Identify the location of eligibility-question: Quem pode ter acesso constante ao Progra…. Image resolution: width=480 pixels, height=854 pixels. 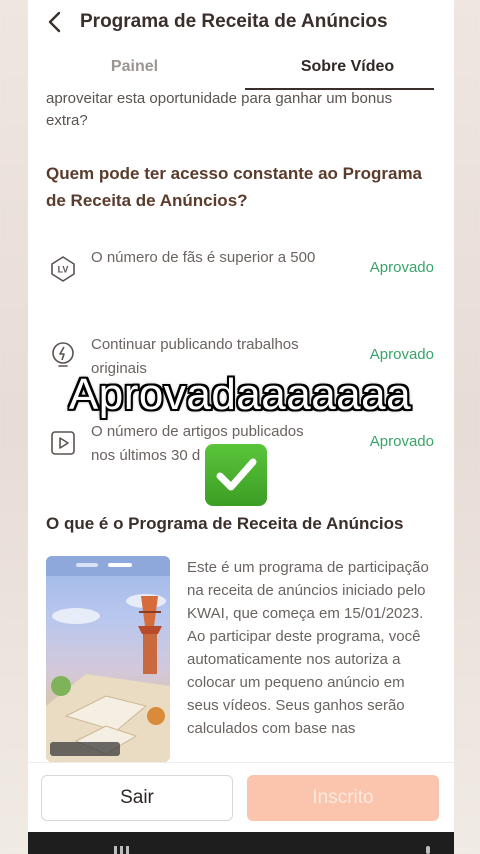
(234, 187).